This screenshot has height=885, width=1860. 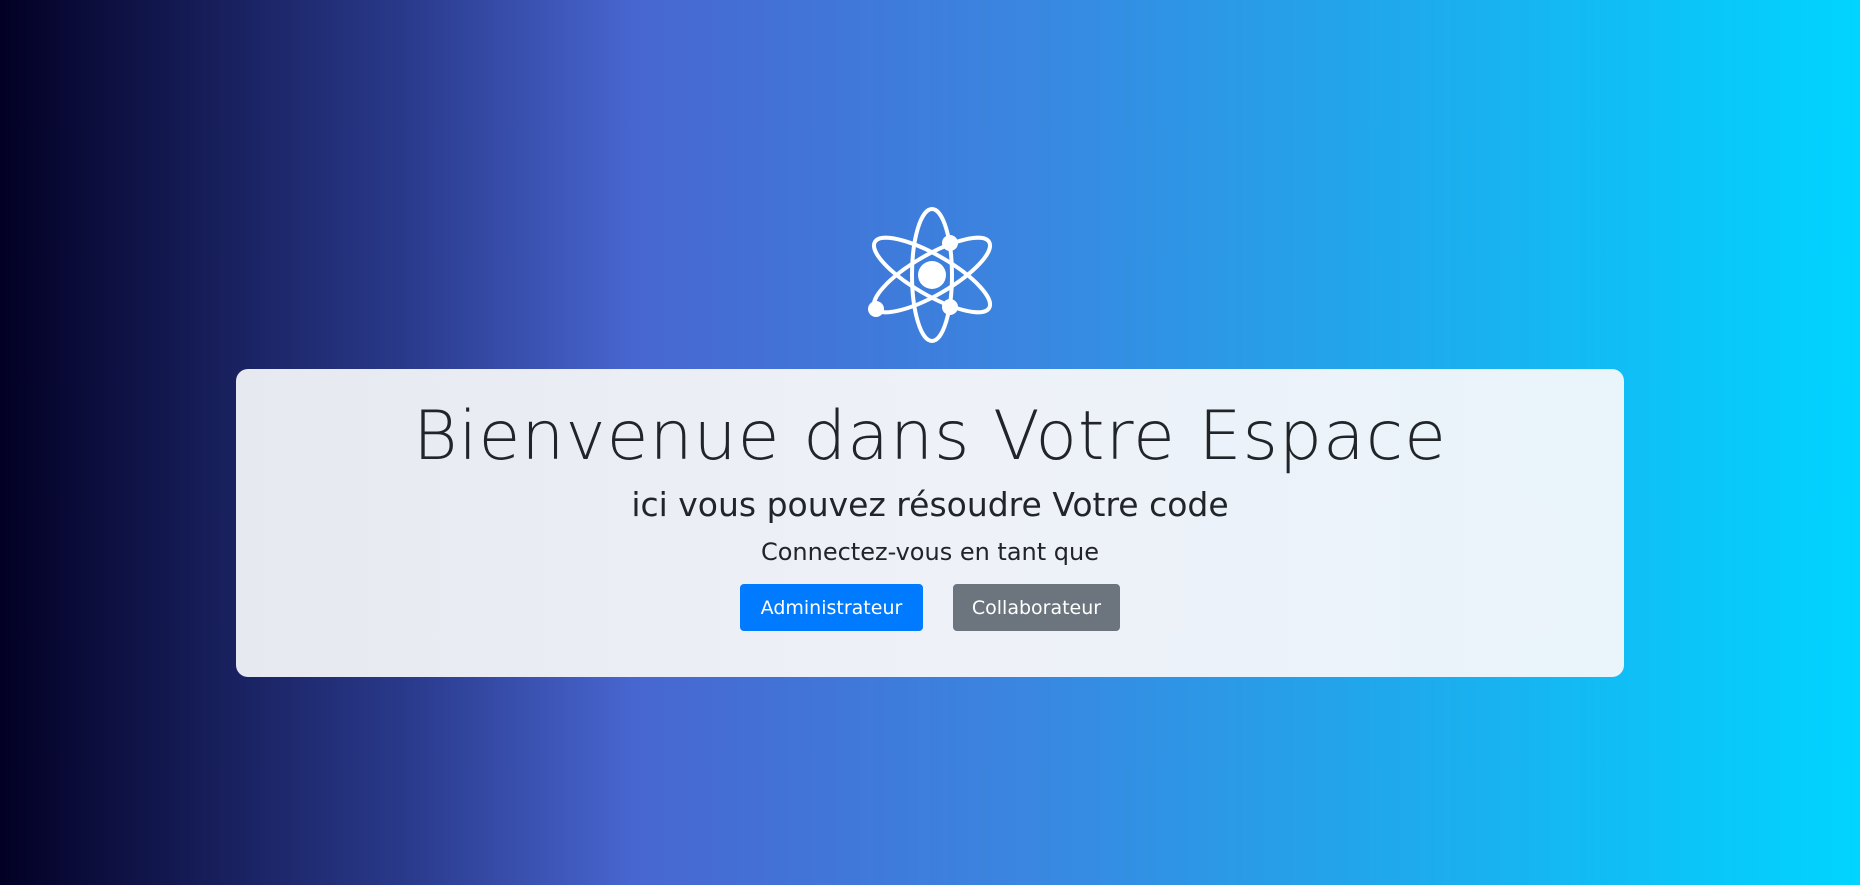 What do you see at coordinates (930, 607) in the screenshot?
I see `login-buttons: Administrateur Collaborateur` at bounding box center [930, 607].